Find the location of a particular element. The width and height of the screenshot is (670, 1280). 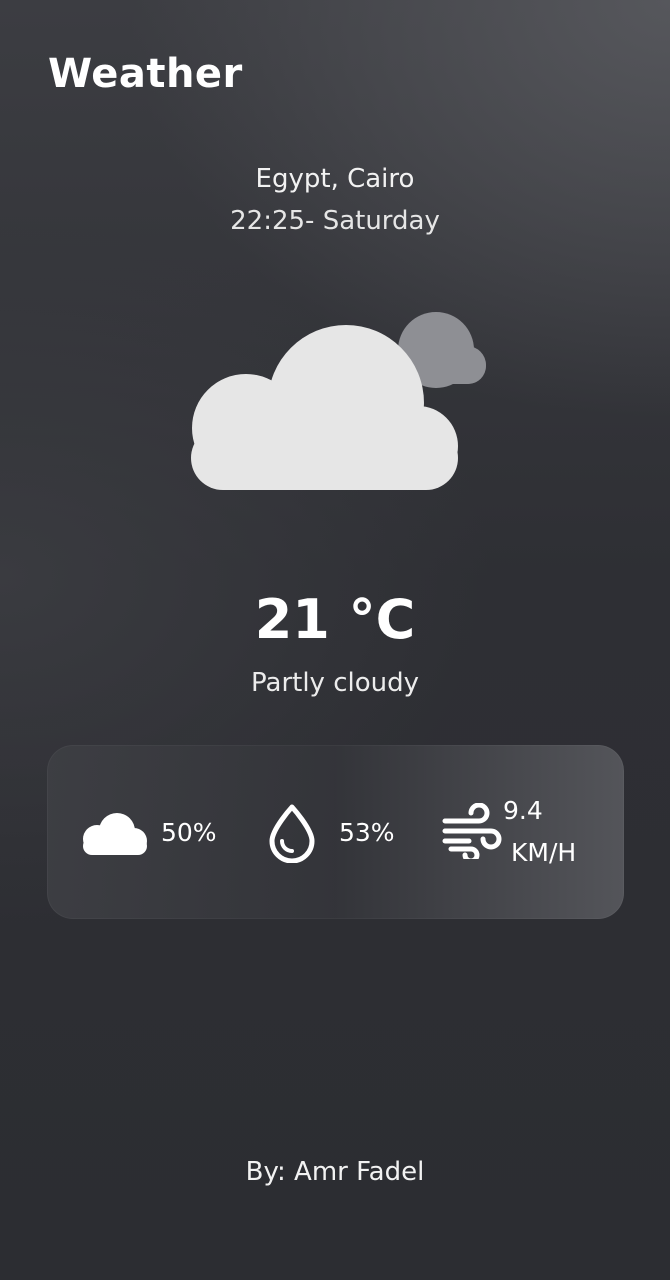

wind-icon is located at coordinates (472, 831).